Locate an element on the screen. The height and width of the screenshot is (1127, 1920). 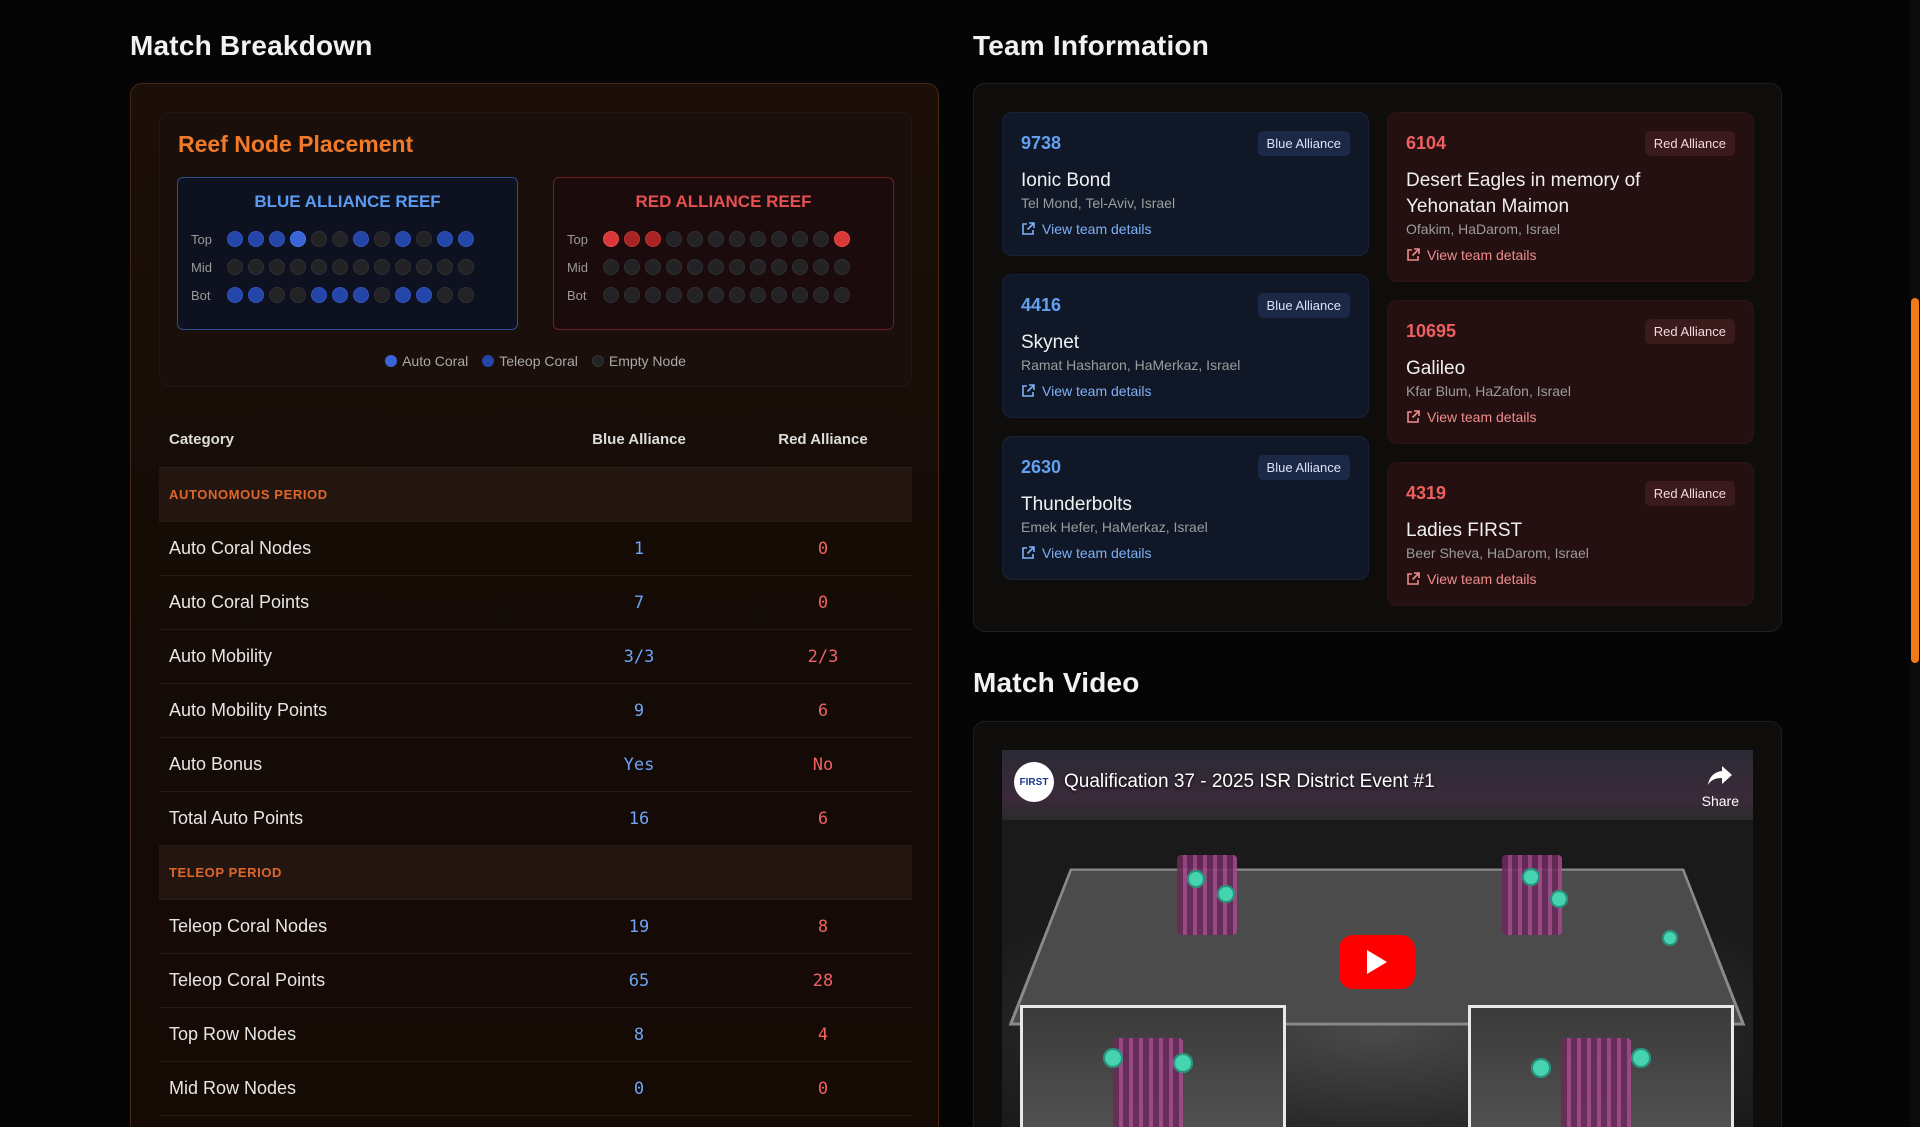
team-location: Kfar Blum, HaZafon, Israel is located at coordinates (1488, 391).